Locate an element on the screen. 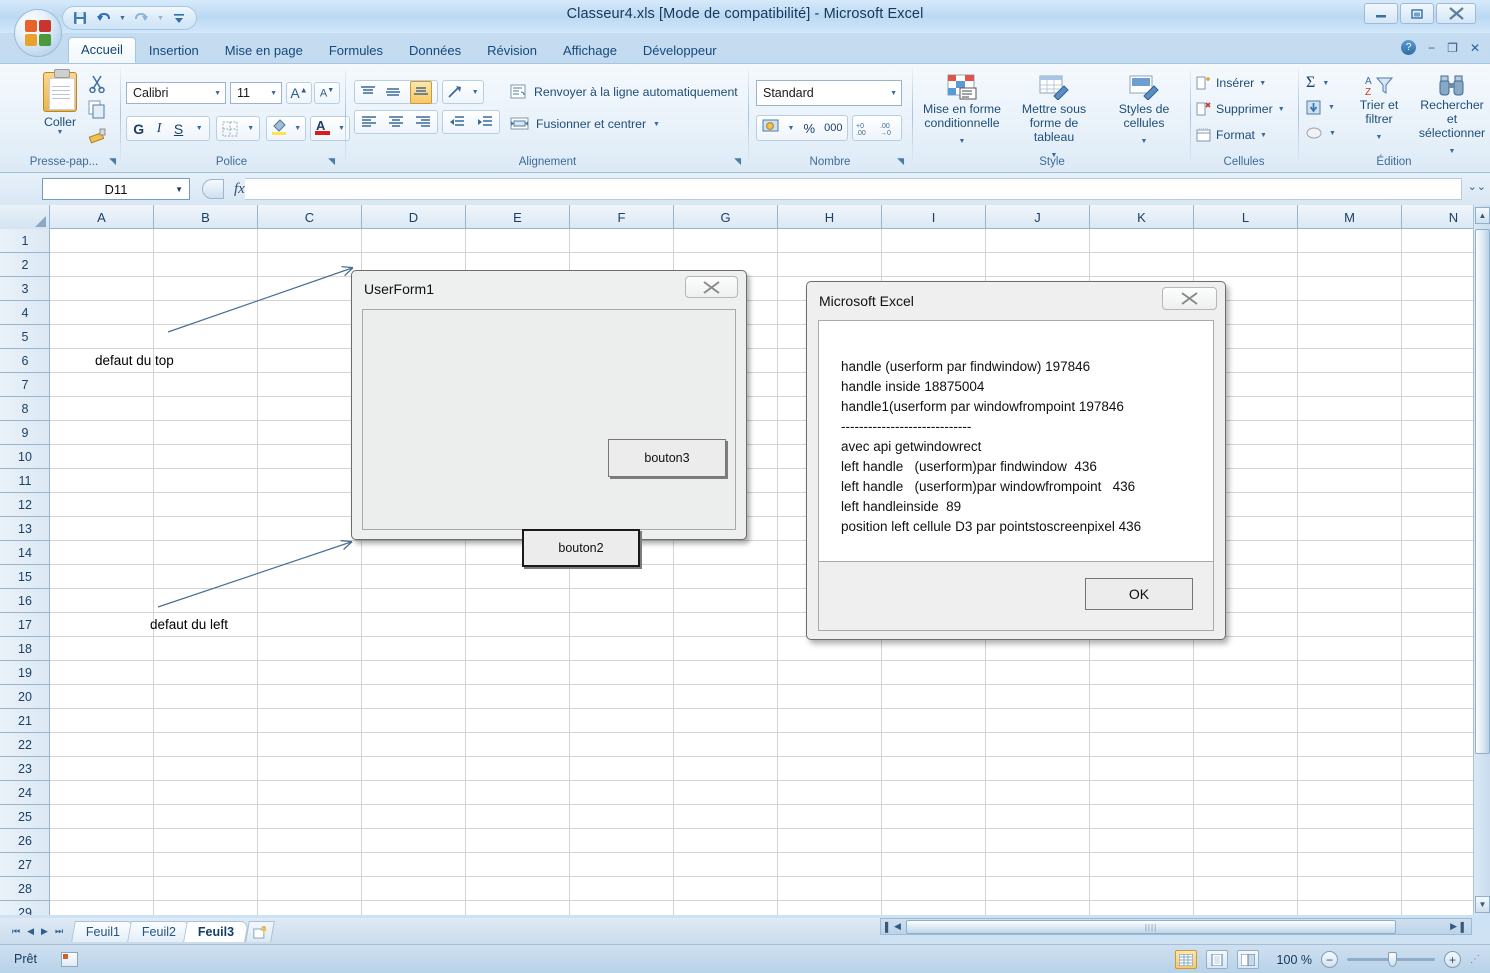 The width and height of the screenshot is (1490, 973). tab-formules: Formules is located at coordinates (356, 50).